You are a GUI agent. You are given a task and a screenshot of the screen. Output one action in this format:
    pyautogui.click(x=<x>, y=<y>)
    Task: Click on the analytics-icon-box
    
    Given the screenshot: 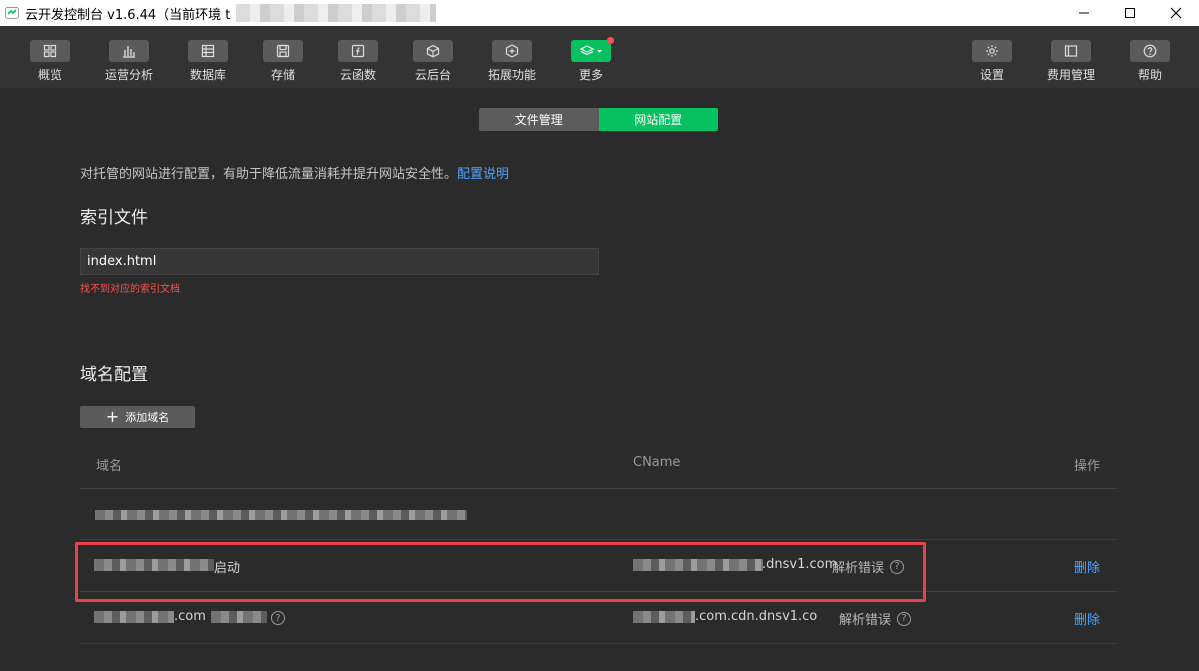 What is the action you would take?
    pyautogui.click(x=129, y=51)
    